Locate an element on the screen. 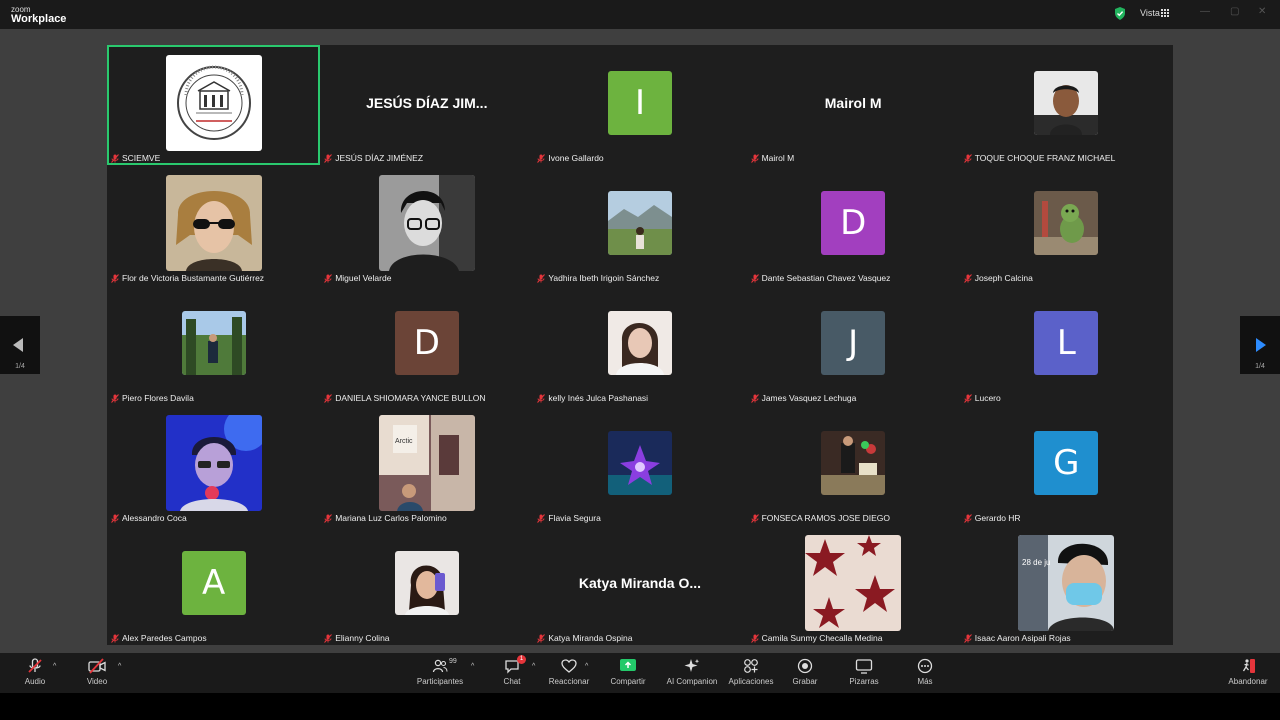  participant-tile: SCIEMVE is located at coordinates (214, 105).